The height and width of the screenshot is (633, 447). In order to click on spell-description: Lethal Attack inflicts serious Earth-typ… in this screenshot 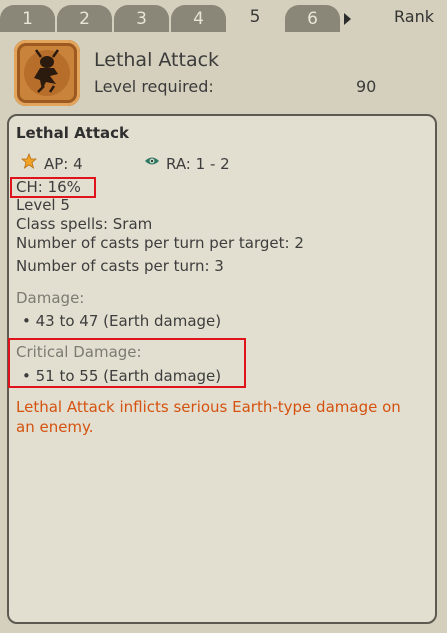, I will do `click(208, 417)`.